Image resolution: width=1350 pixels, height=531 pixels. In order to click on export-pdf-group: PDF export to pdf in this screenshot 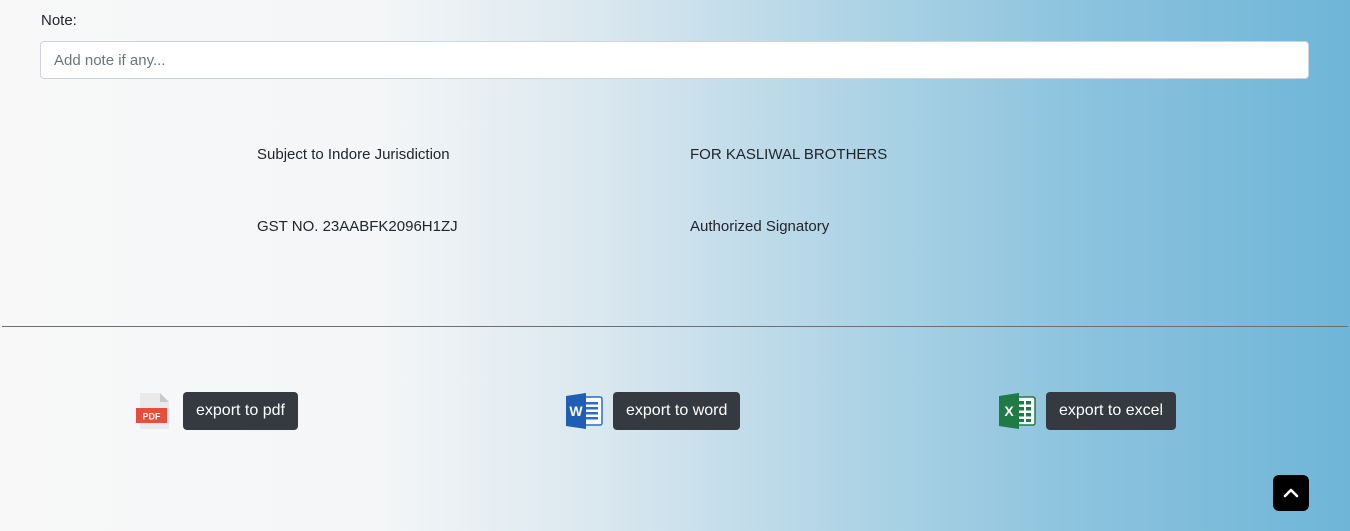, I will do `click(216, 411)`.